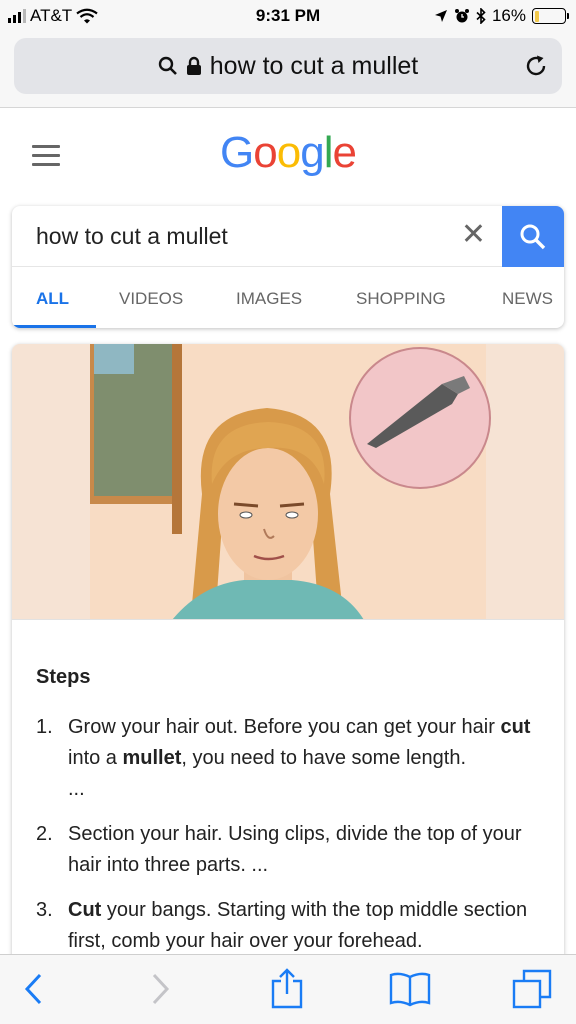  What do you see at coordinates (344, 152) in the screenshot?
I see `logo-letter: e` at bounding box center [344, 152].